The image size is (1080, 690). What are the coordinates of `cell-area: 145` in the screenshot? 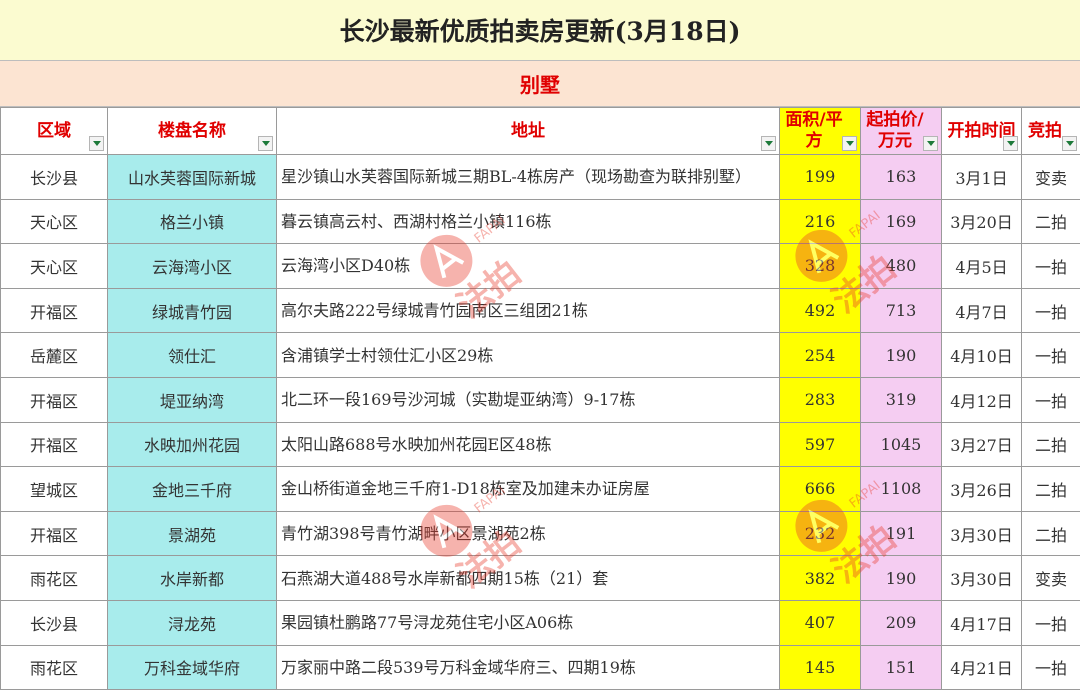 It's located at (820, 667).